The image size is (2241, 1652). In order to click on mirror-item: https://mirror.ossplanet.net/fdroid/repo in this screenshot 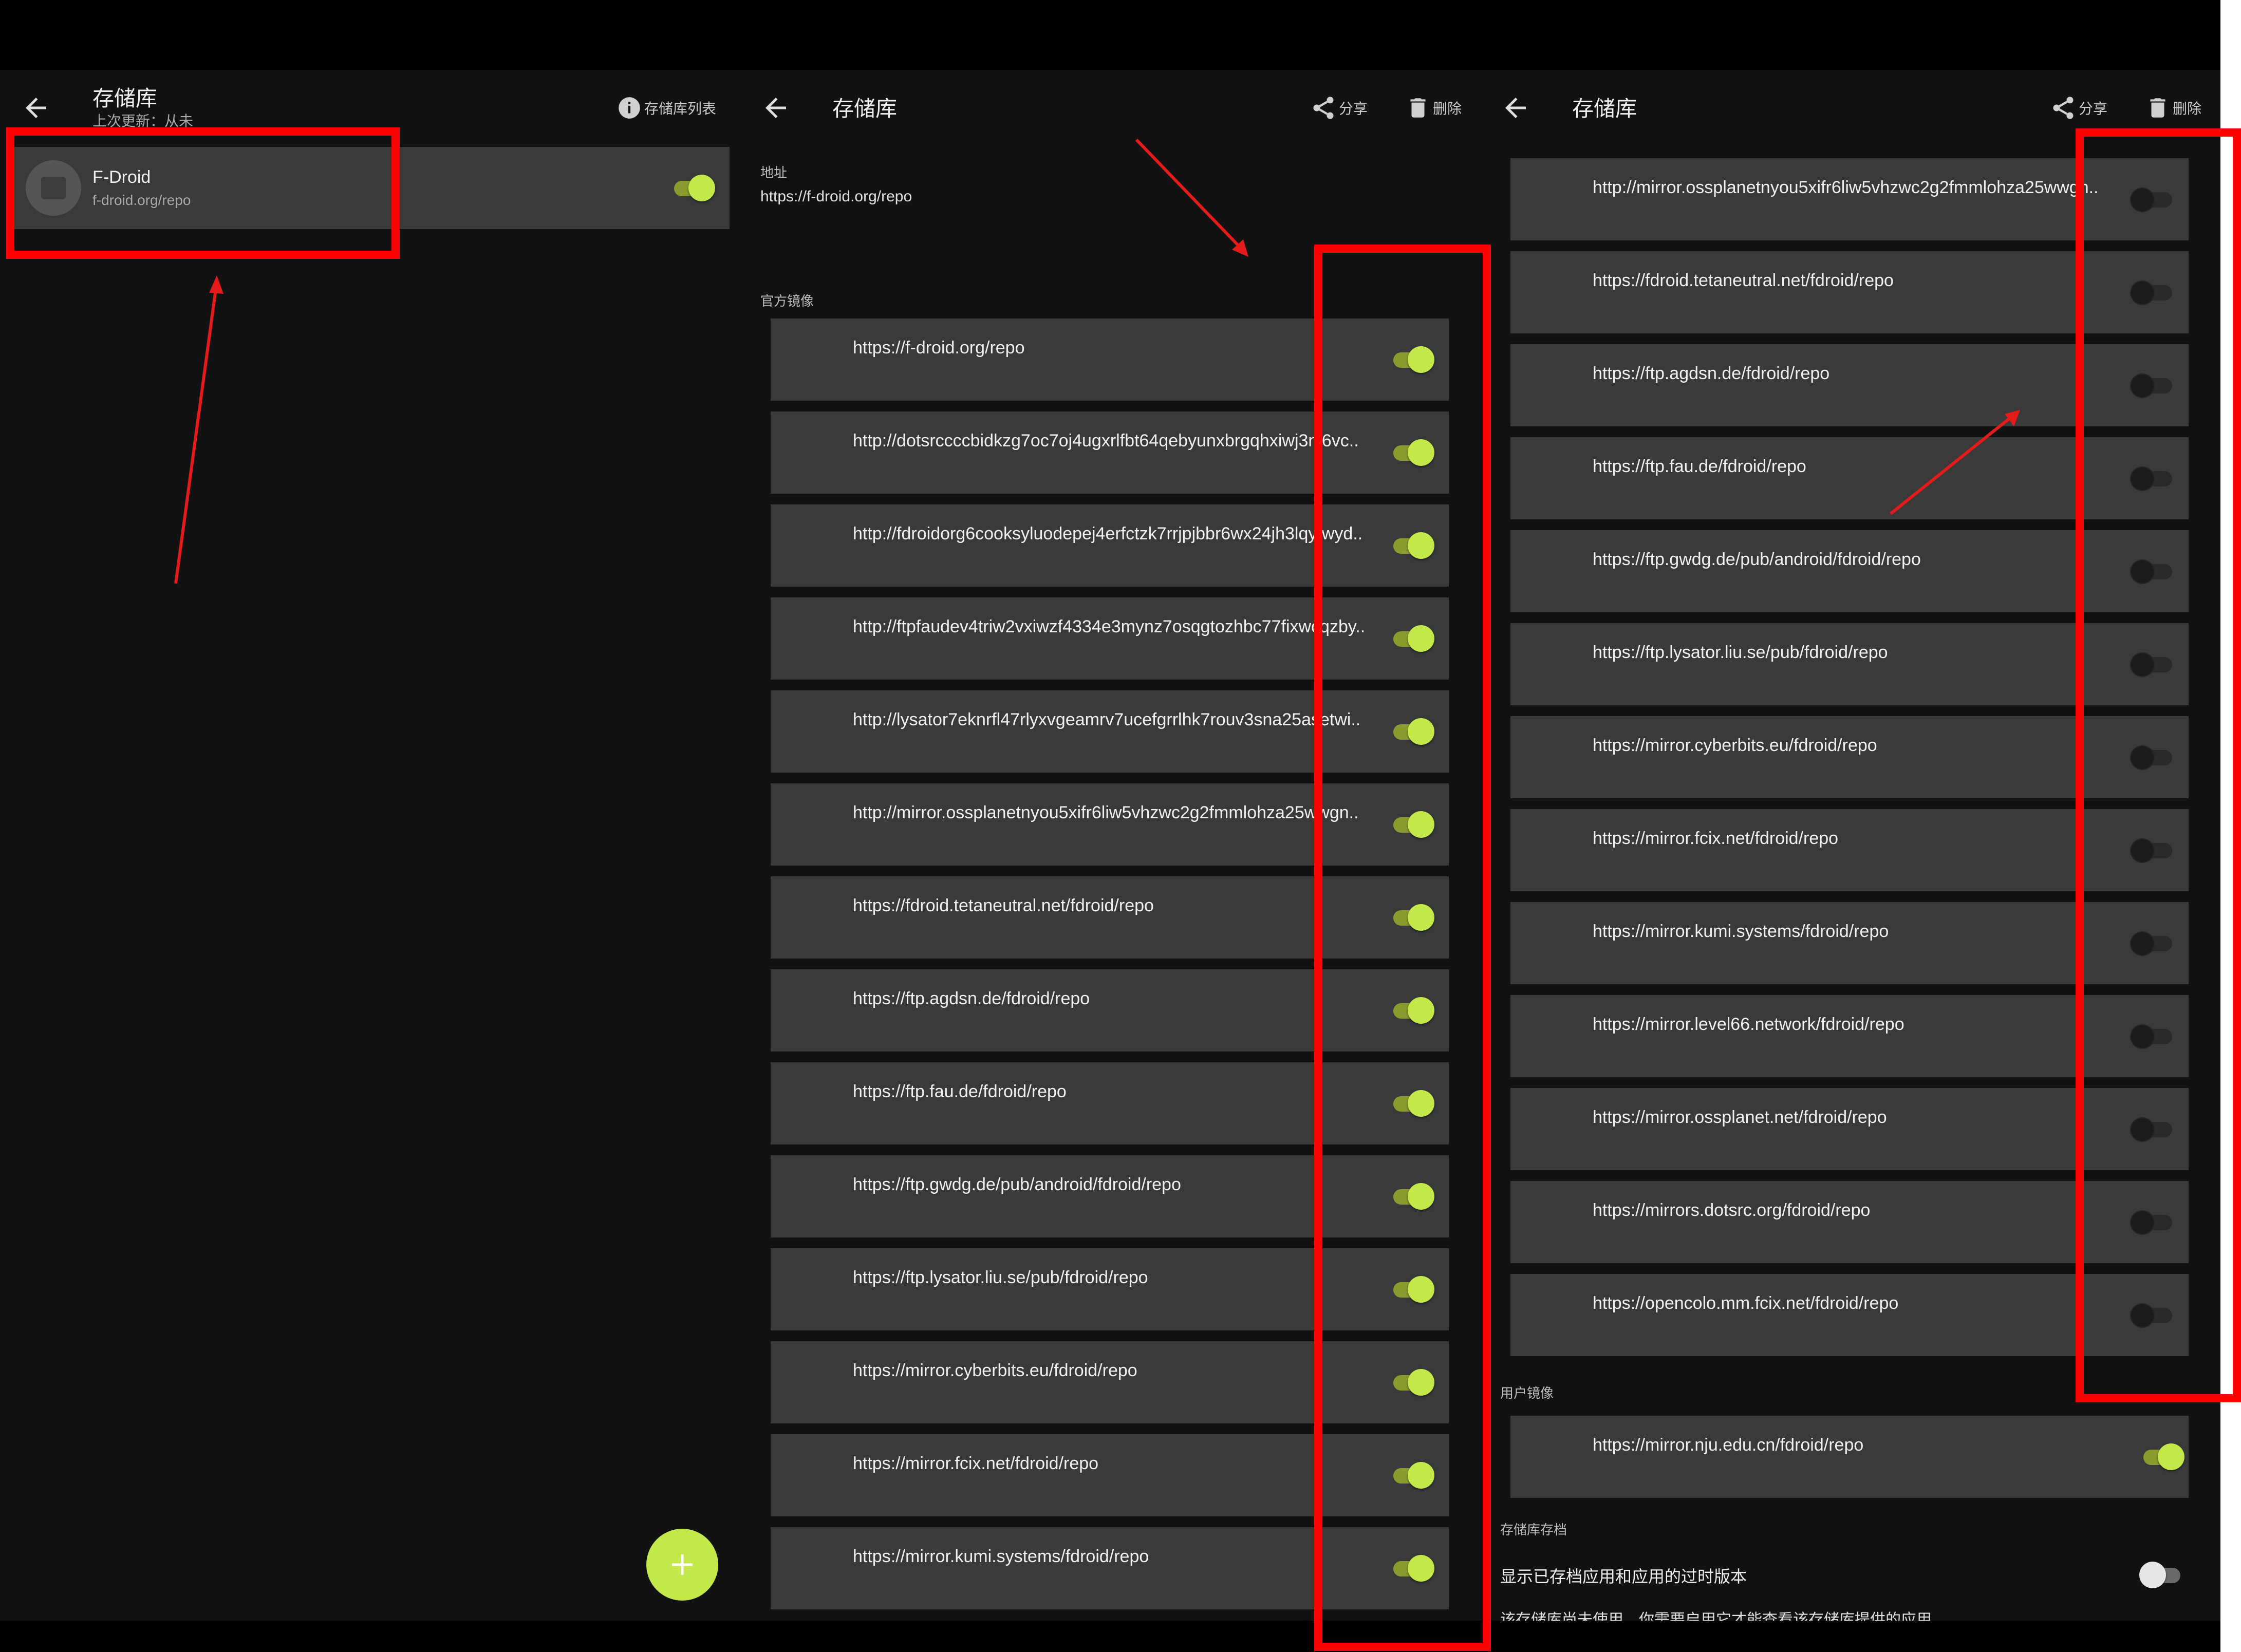, I will do `click(1850, 1129)`.